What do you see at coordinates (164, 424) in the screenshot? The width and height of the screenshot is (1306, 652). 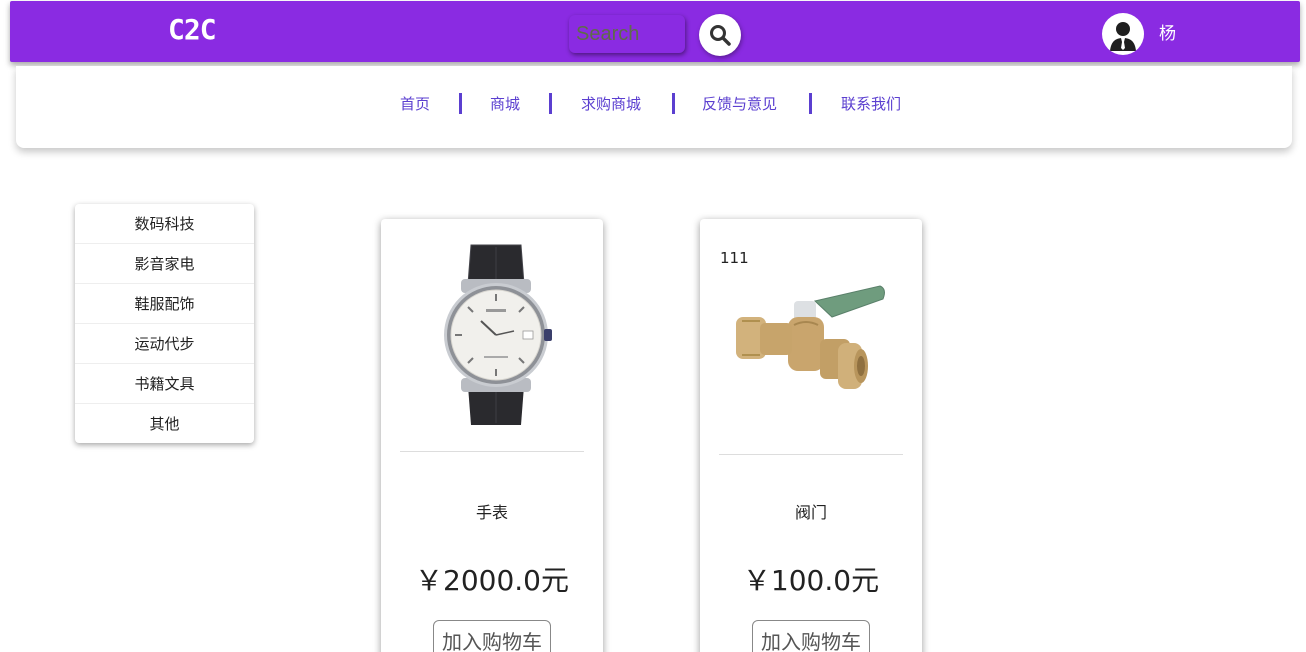 I see `category-item-other: 其他` at bounding box center [164, 424].